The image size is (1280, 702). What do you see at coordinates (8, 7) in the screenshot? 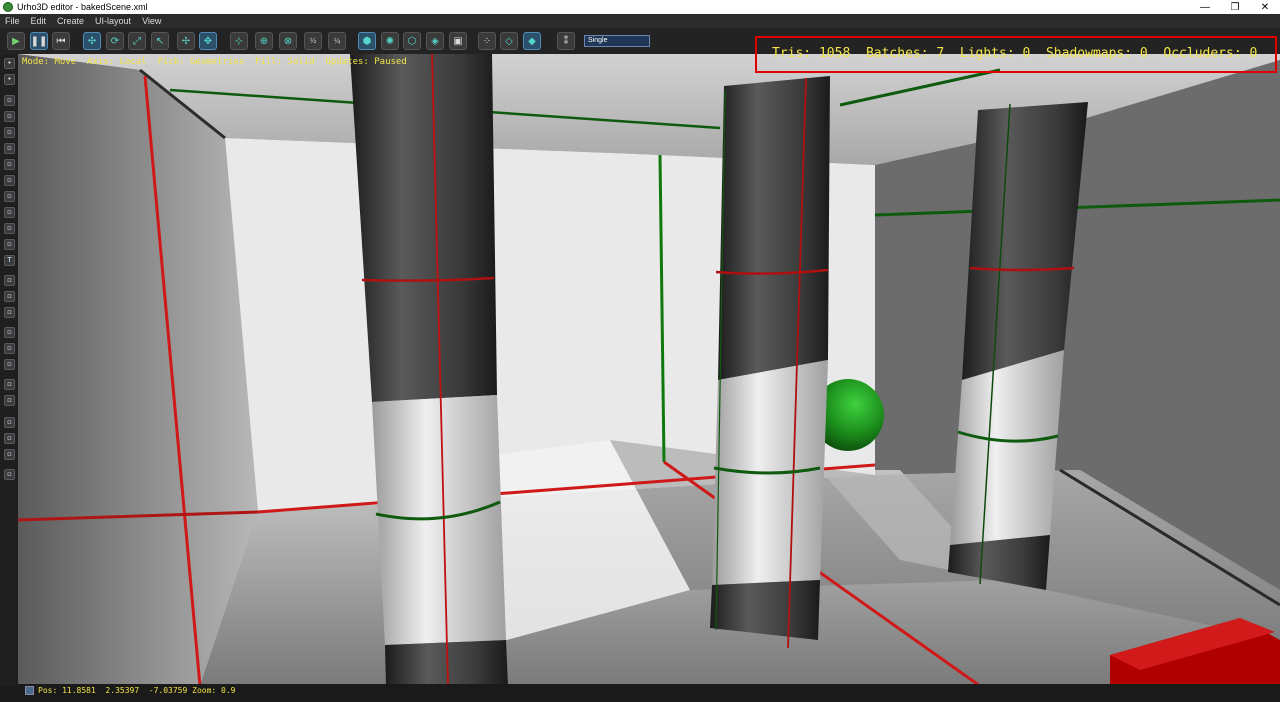
I see `urho3d-logo-icon` at bounding box center [8, 7].